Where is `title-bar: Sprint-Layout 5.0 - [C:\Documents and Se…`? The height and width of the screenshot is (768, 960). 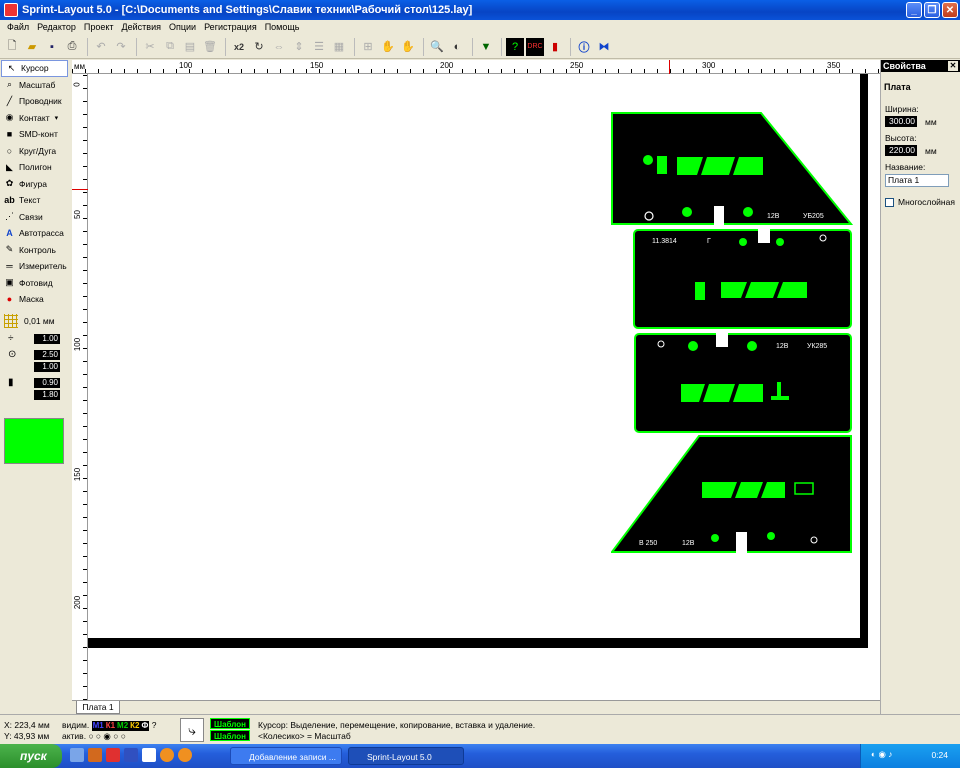 title-bar: Sprint-Layout 5.0 - [C:\Documents and Se… is located at coordinates (480, 10).